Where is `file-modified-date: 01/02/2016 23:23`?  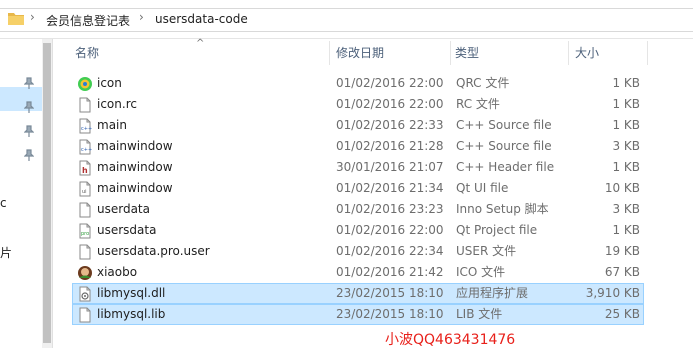
file-modified-date: 01/02/2016 23:23 is located at coordinates (390, 209).